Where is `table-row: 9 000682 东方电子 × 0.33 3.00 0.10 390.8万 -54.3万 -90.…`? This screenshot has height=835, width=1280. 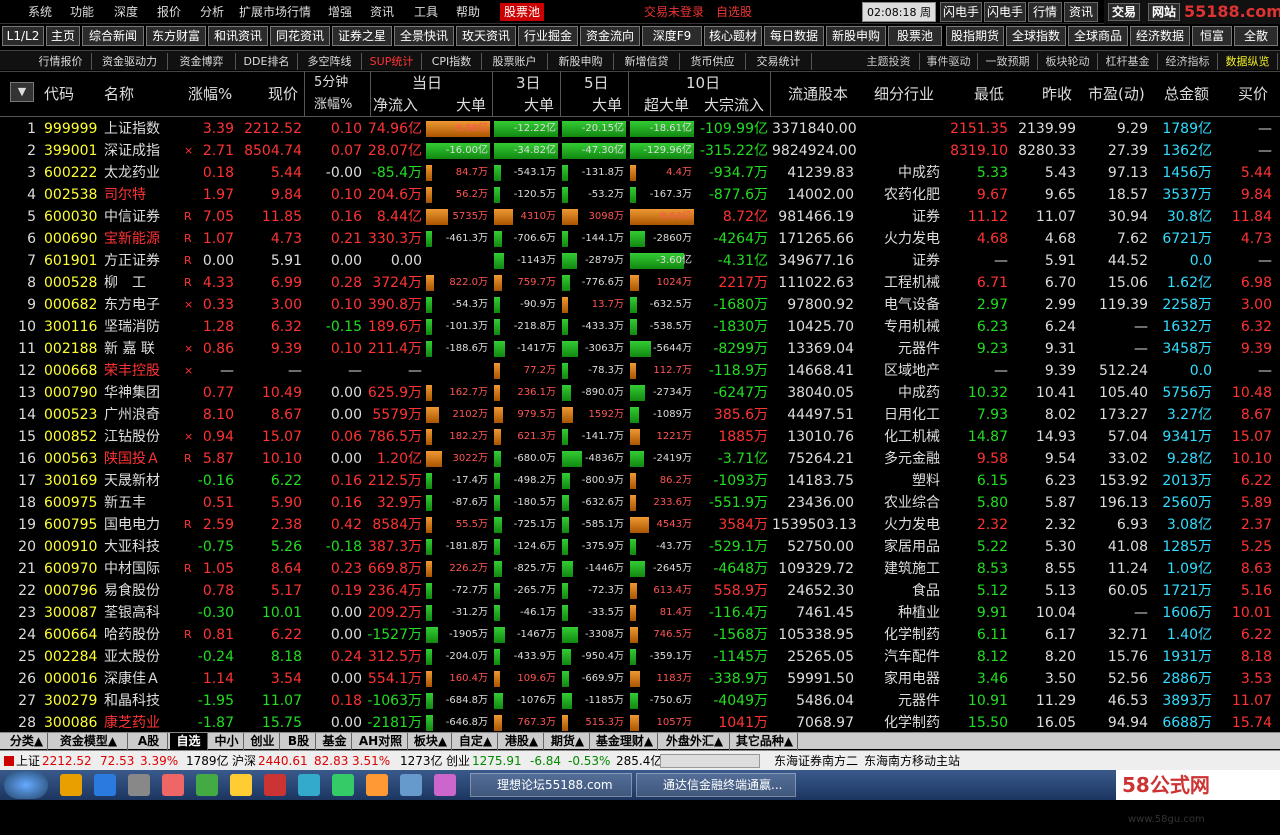 table-row: 9 000682 东方电子 × 0.33 3.00 0.10 390.8万 -54.3万 -90.… is located at coordinates (640, 305).